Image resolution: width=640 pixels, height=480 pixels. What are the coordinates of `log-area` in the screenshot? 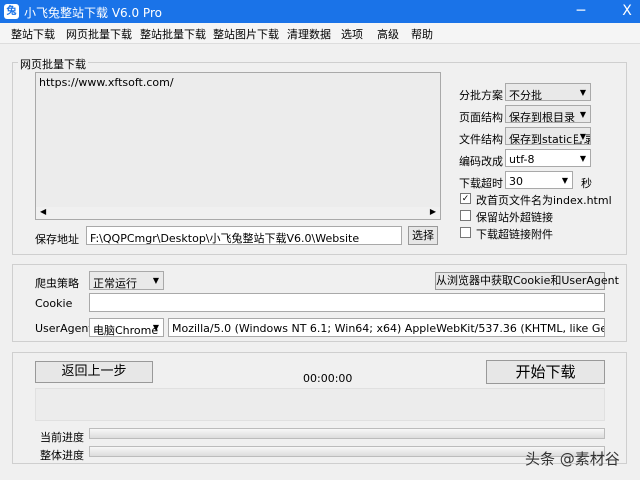 It's located at (320, 404).